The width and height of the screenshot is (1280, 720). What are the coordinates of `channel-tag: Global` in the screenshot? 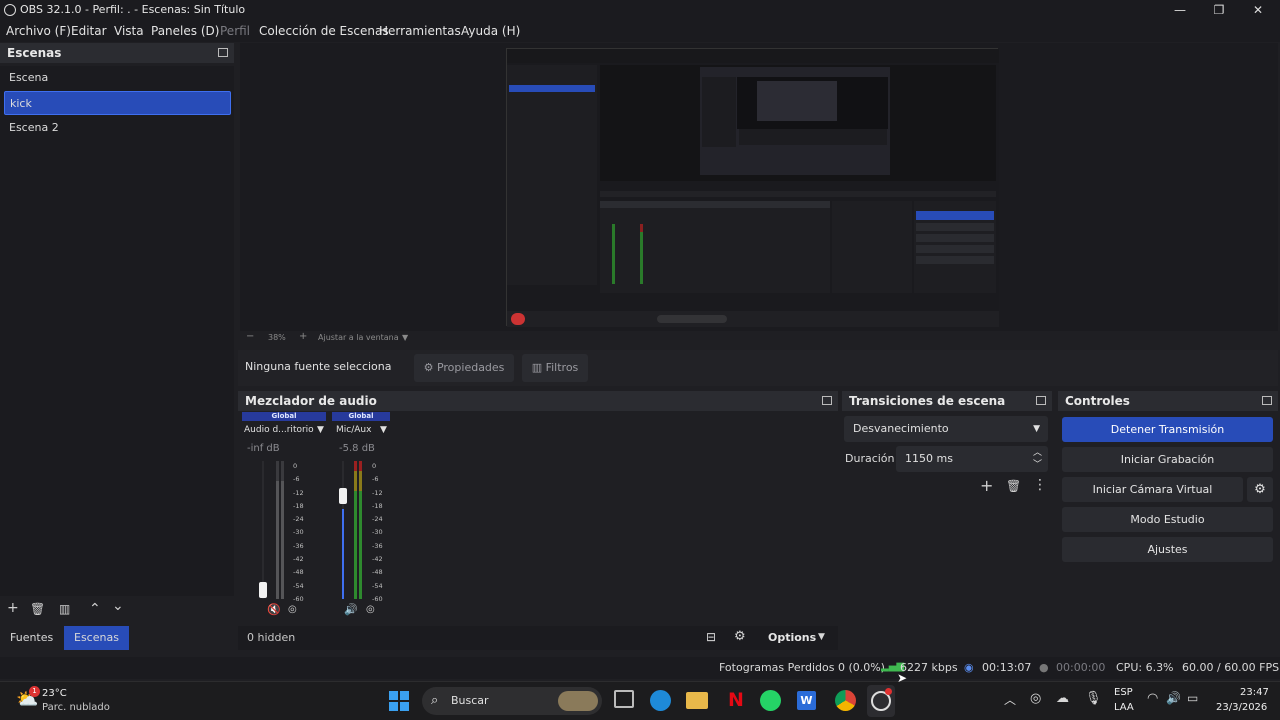 It's located at (284, 416).